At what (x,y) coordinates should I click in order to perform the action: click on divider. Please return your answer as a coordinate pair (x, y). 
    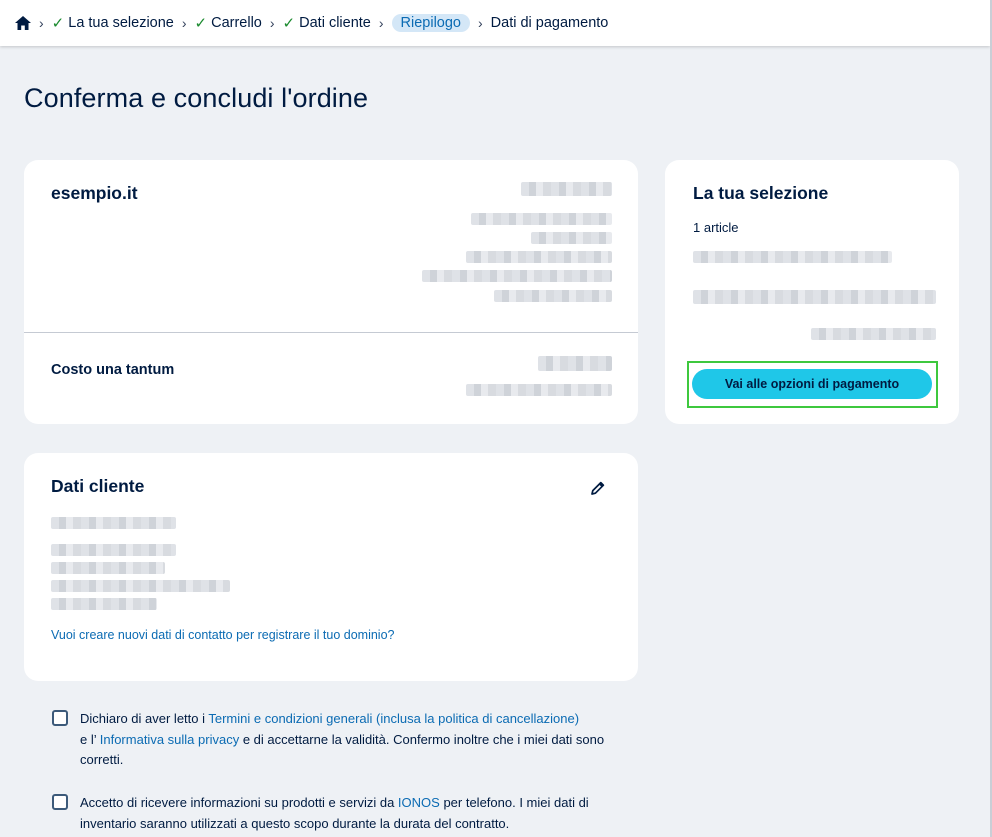
    Looking at the image, I should click on (331, 332).